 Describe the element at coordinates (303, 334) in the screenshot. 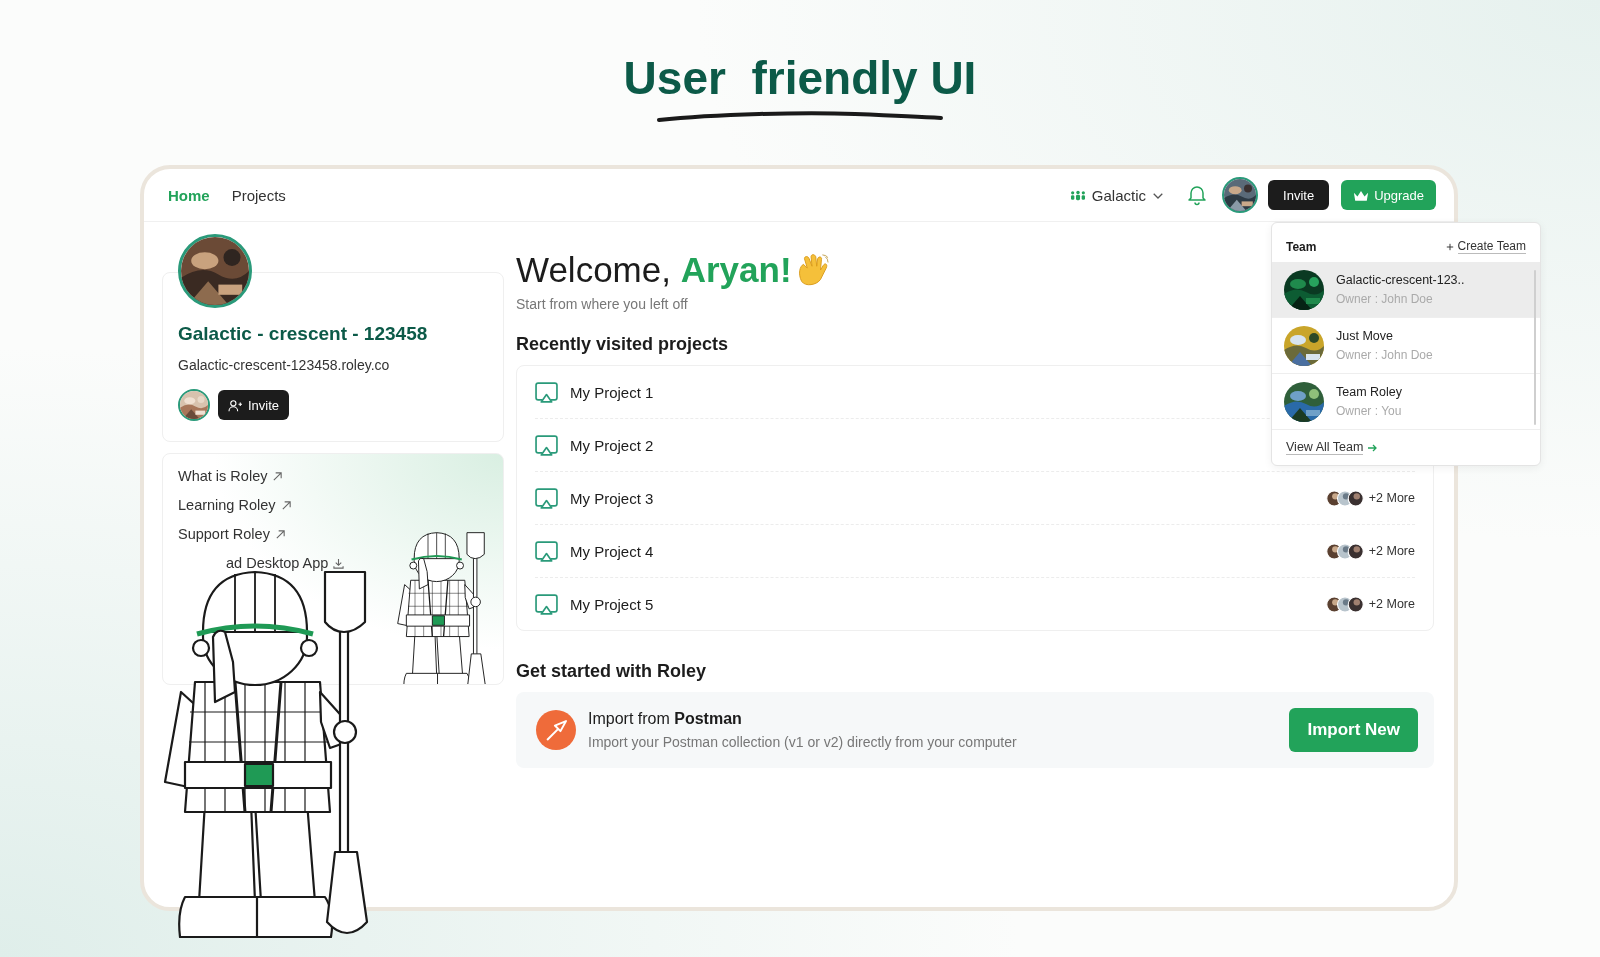

I see `workspace-name: Galactic - crescent - 123458` at that location.